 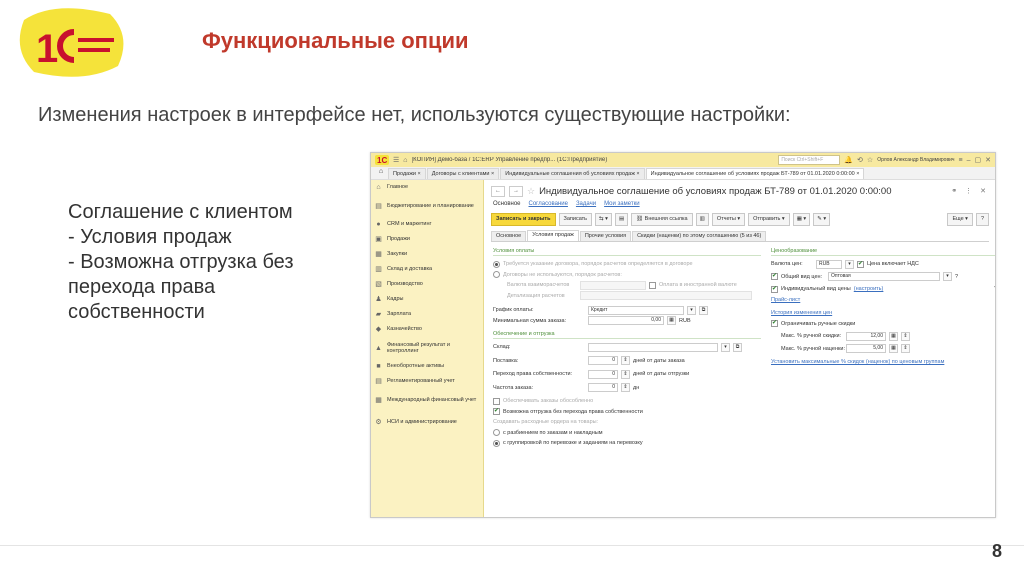 I want to click on sidebar-item-salary: ▰ Зарплата, so click(x=427, y=314).